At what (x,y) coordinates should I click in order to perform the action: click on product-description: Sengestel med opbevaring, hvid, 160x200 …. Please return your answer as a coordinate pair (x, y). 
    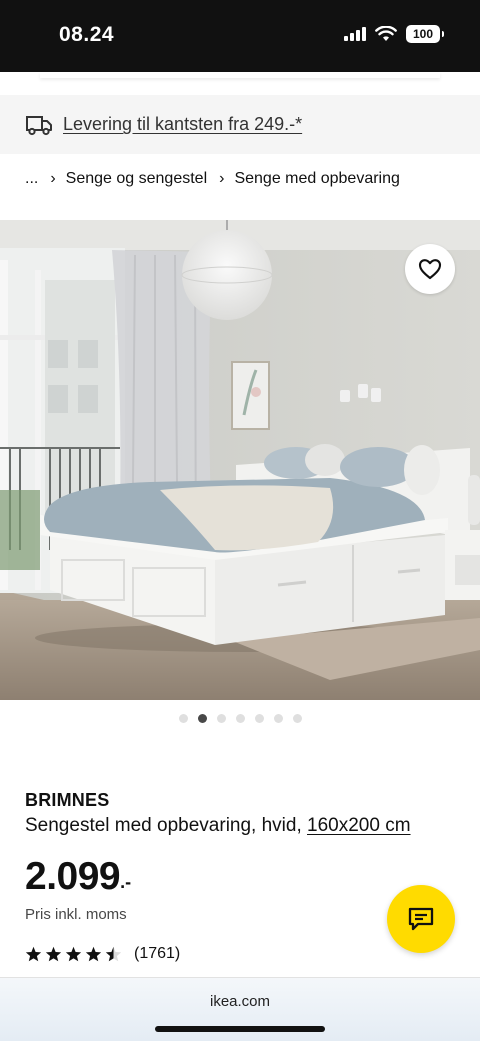
    Looking at the image, I should click on (218, 826).